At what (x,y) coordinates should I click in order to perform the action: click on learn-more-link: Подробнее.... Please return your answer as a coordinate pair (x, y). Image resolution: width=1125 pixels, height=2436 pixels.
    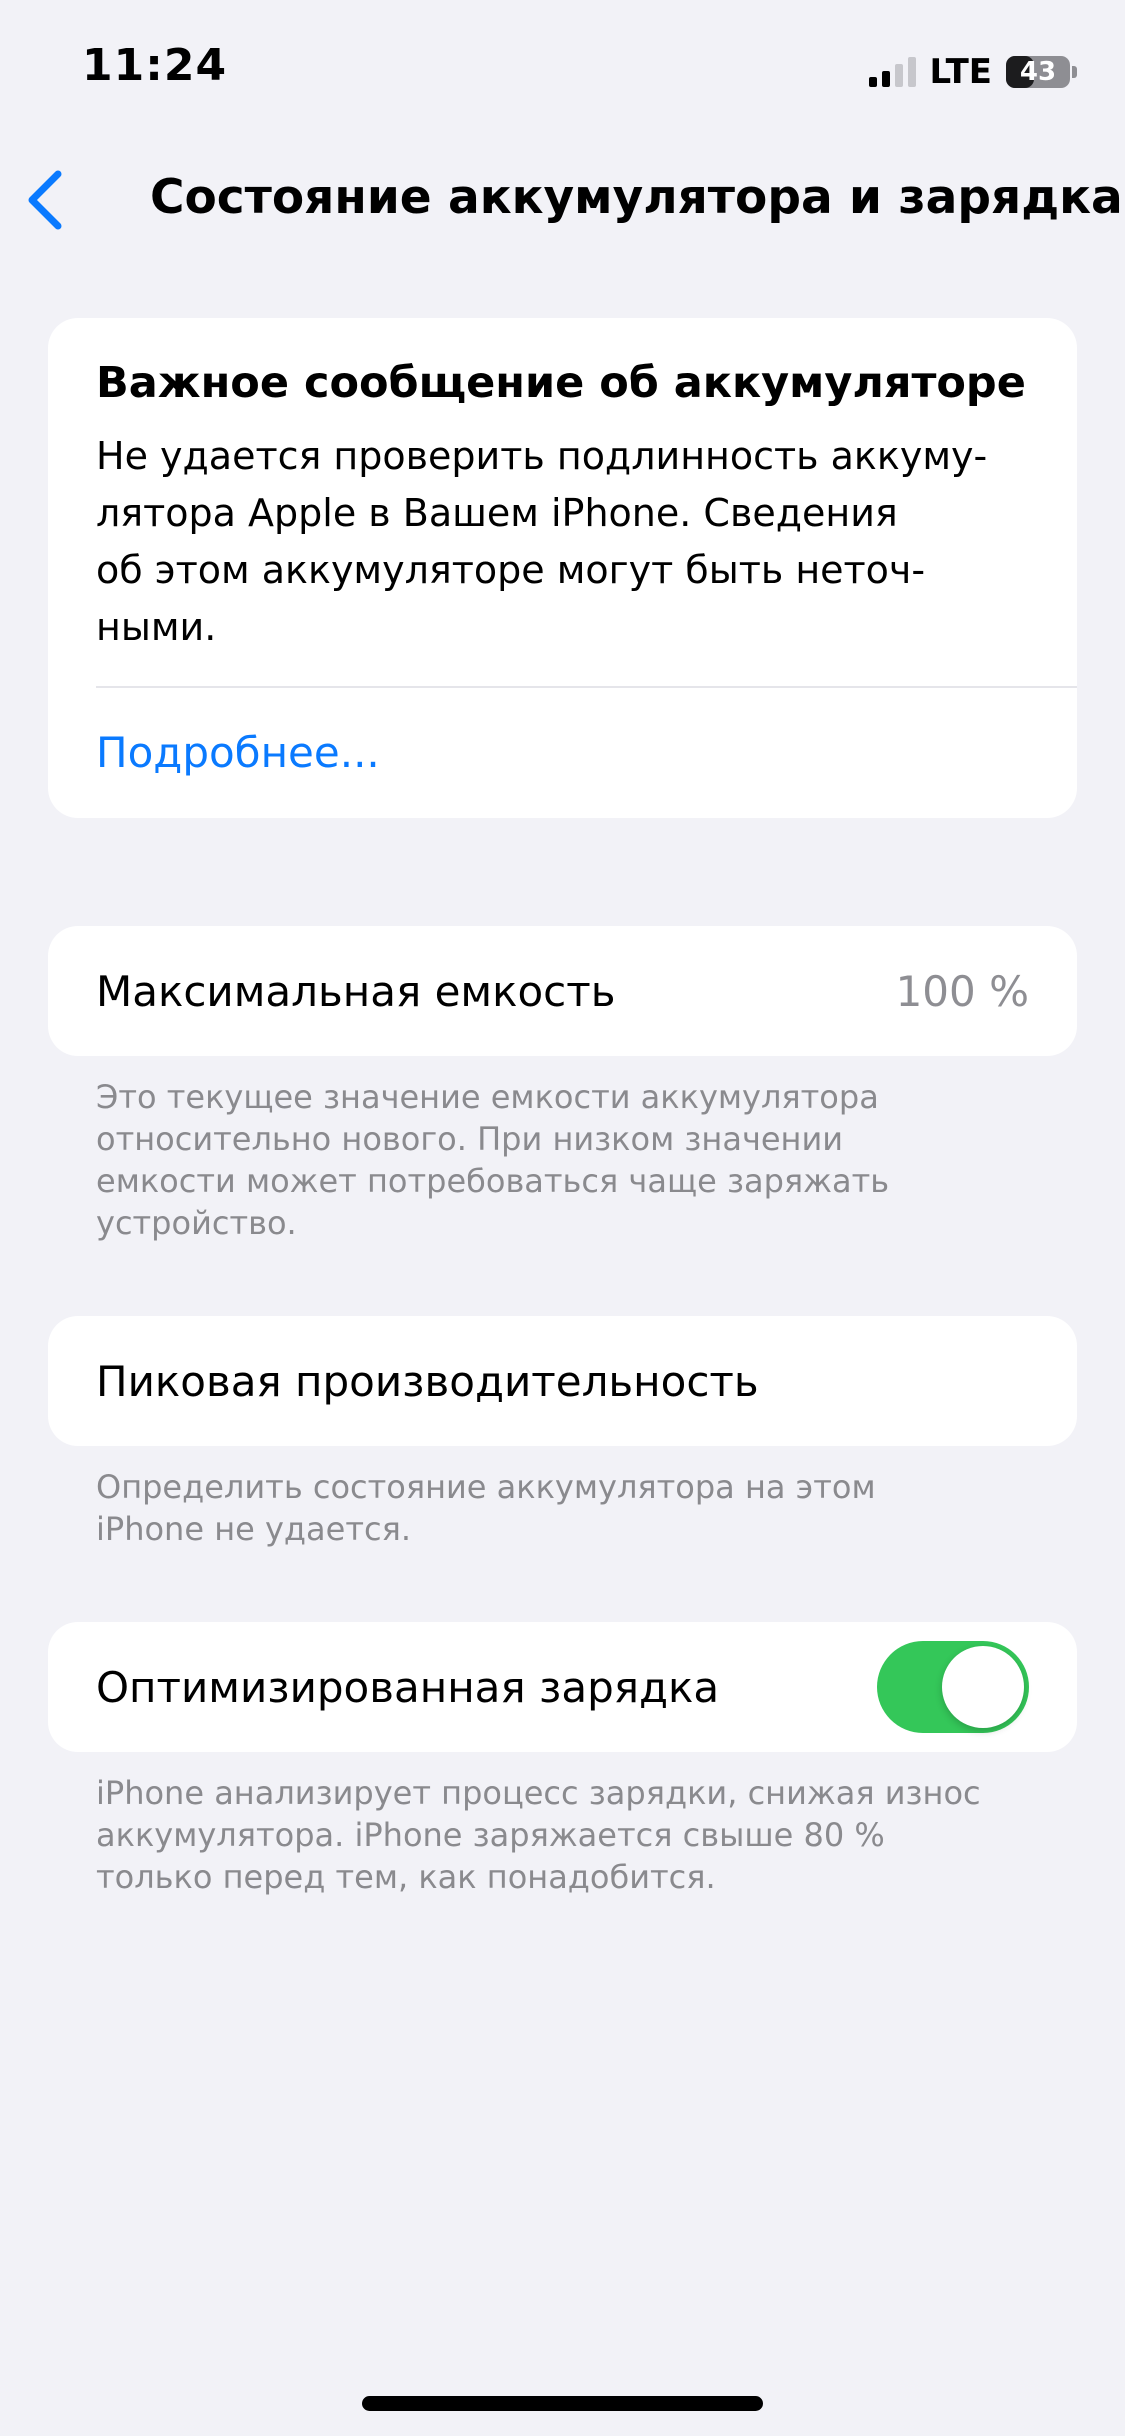
    Looking at the image, I should click on (238, 752).